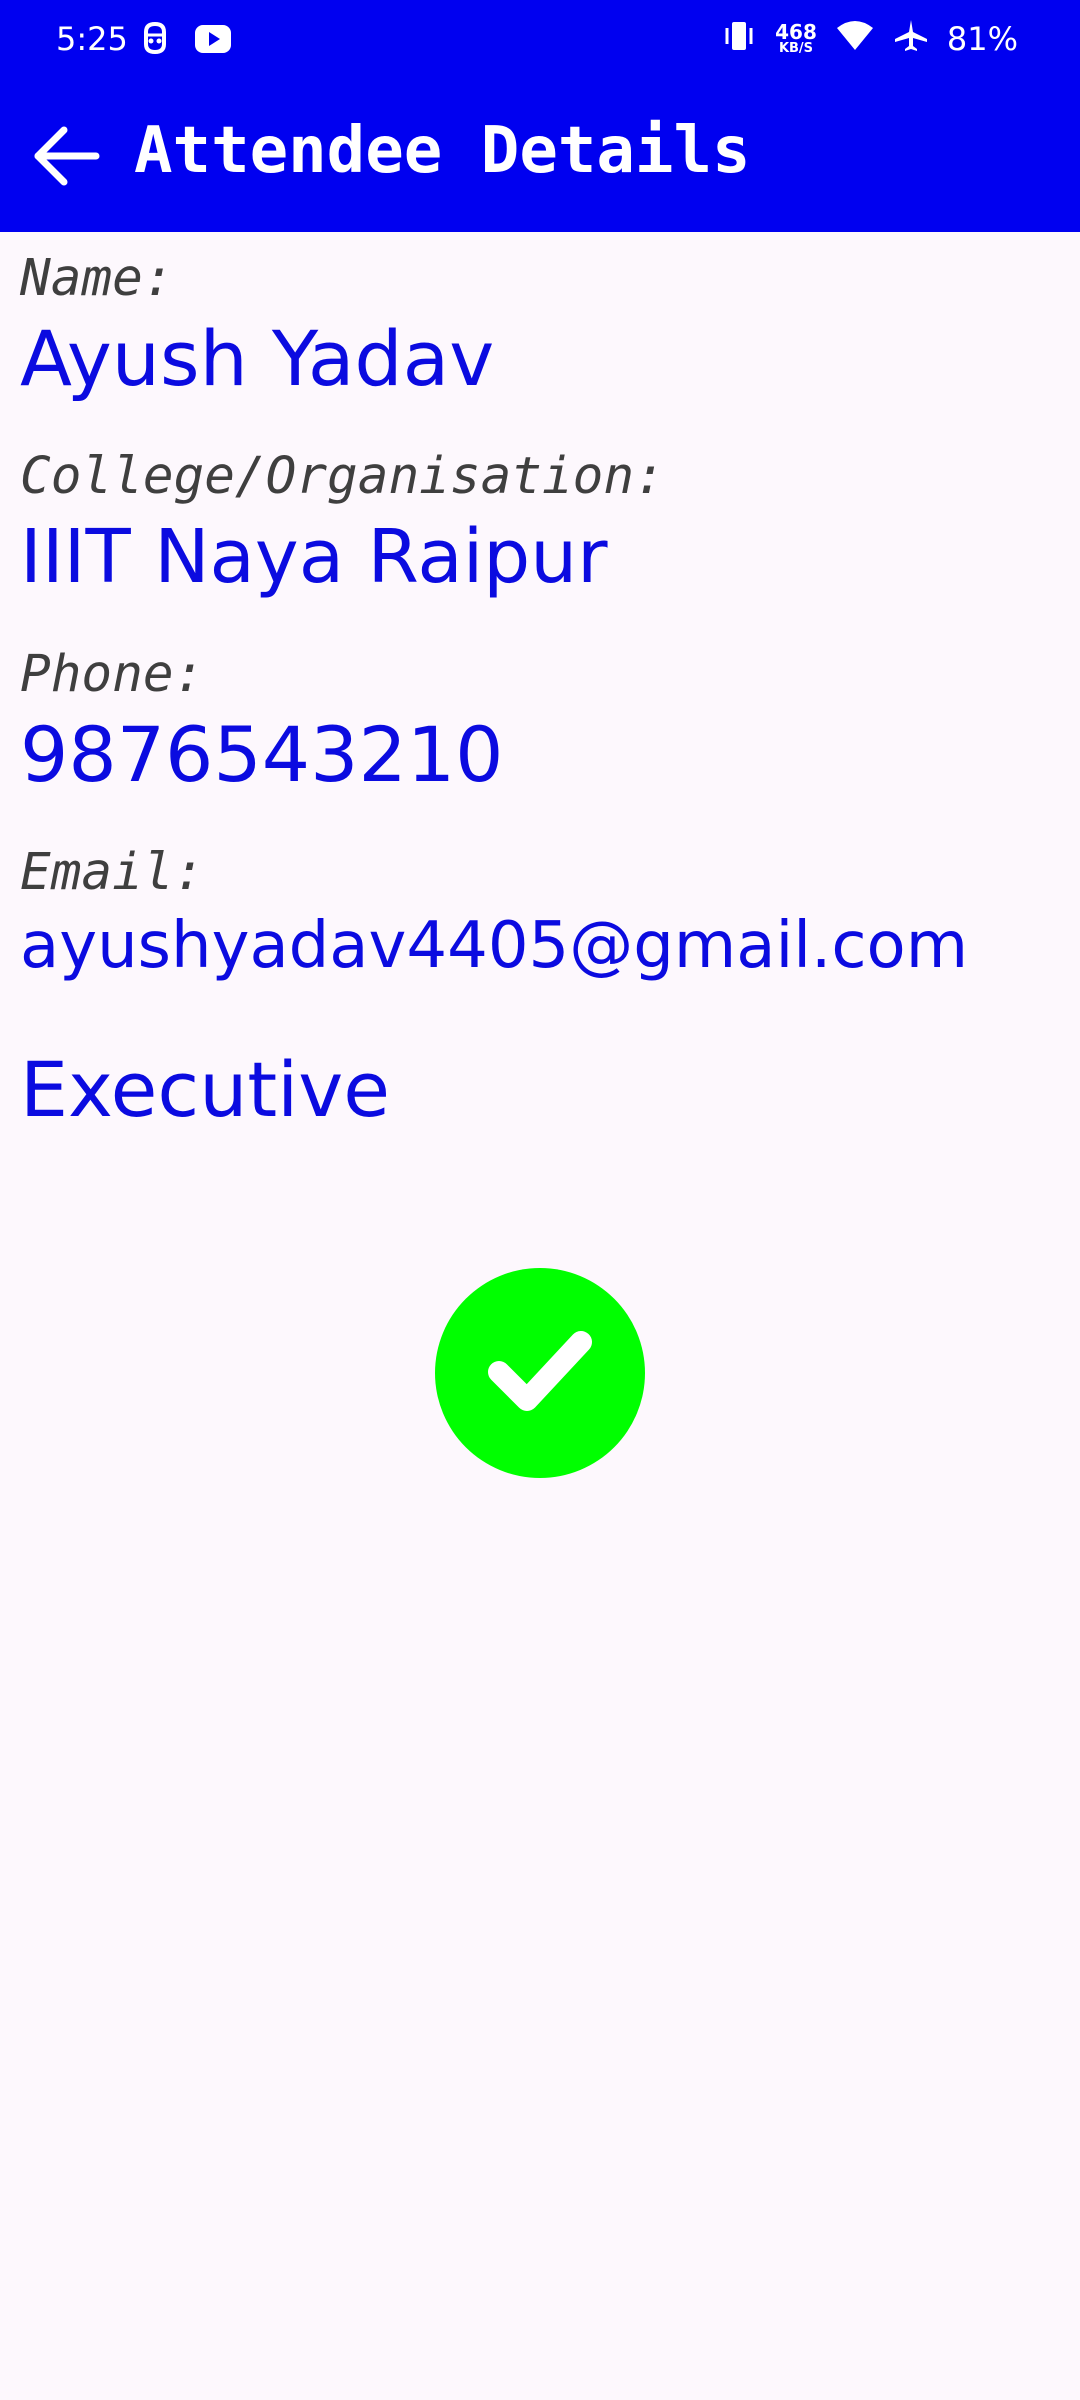 The width and height of the screenshot is (1080, 2400). I want to click on toolbar: Attendee Details, so click(540, 156).